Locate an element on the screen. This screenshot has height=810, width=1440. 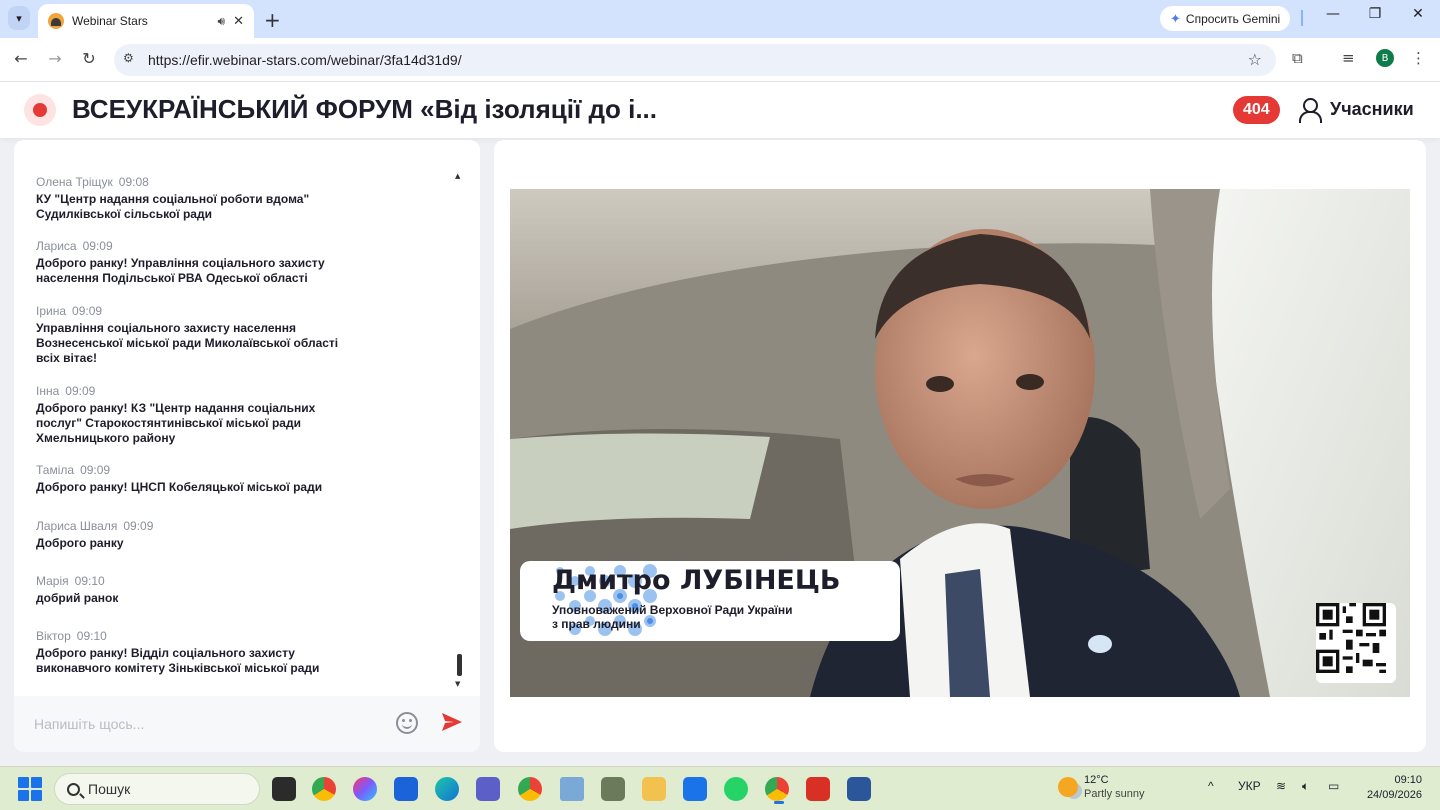
chat-scrollbar: ▲ ▼ is located at coordinates (459, 430).